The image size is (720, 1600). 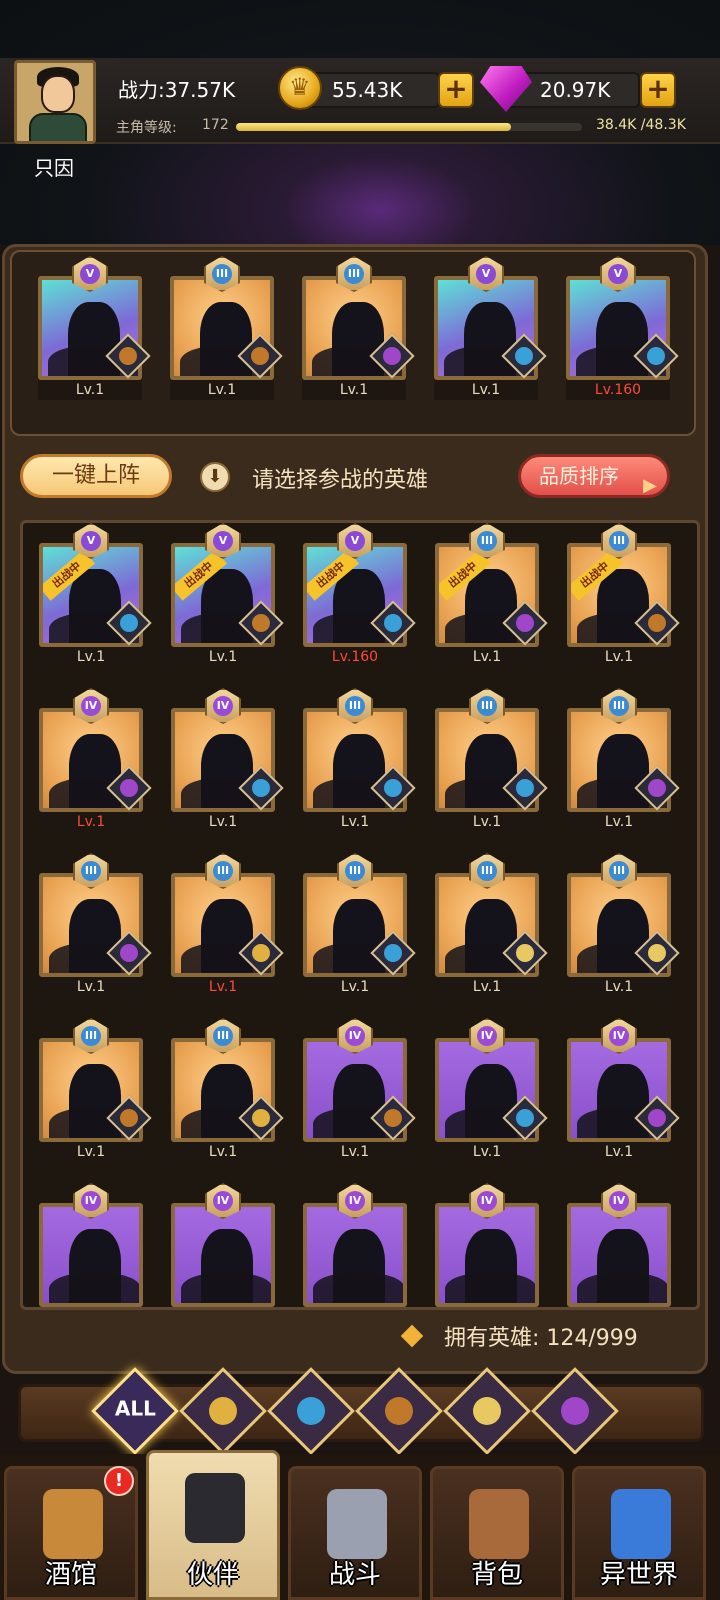 What do you see at coordinates (96, 476) in the screenshot?
I see `quick-deploy-button: 一键上阵` at bounding box center [96, 476].